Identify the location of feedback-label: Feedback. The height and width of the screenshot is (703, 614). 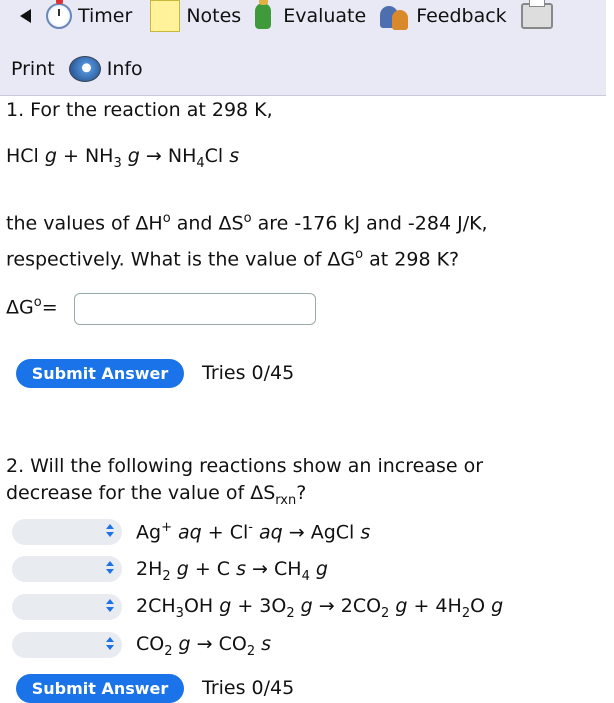
(461, 16).